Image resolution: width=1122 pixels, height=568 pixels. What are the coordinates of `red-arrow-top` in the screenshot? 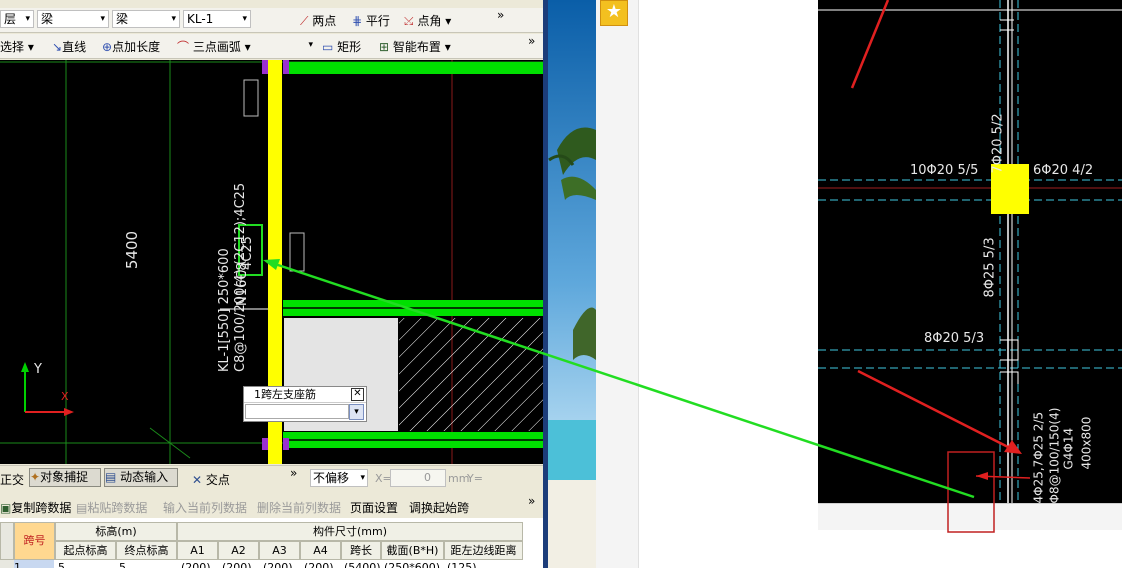 It's located at (870, 44).